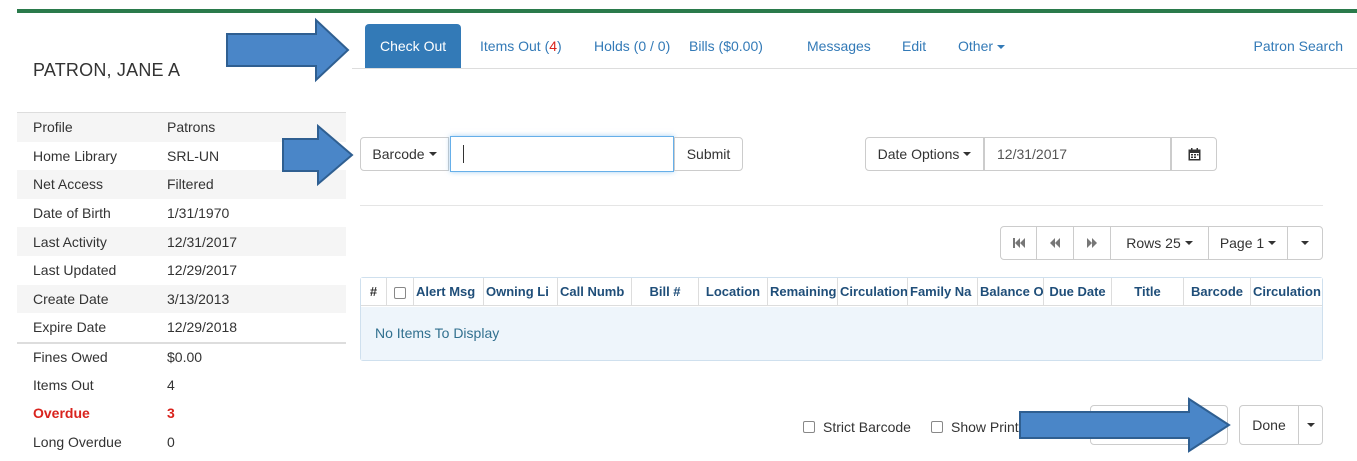 This screenshot has width=1357, height=461. Describe the element at coordinates (181, 299) in the screenshot. I see `summary-row: Create Date 3/13/2013` at that location.